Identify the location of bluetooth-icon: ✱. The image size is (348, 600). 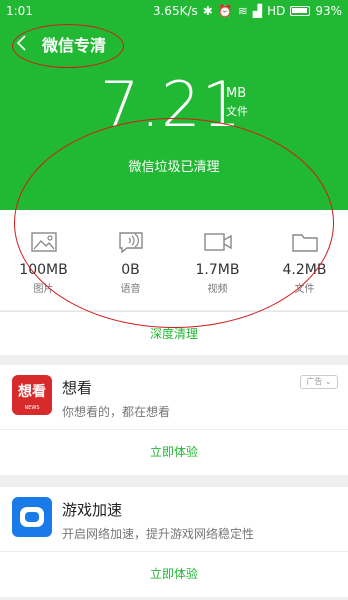
(207, 11).